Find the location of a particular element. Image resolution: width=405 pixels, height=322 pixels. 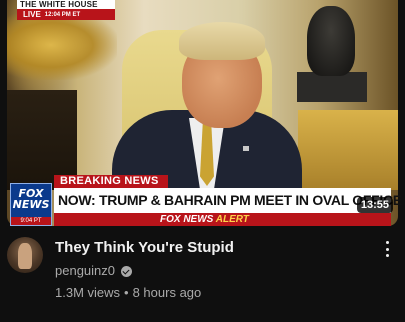

gold-table is located at coordinates (348, 150).